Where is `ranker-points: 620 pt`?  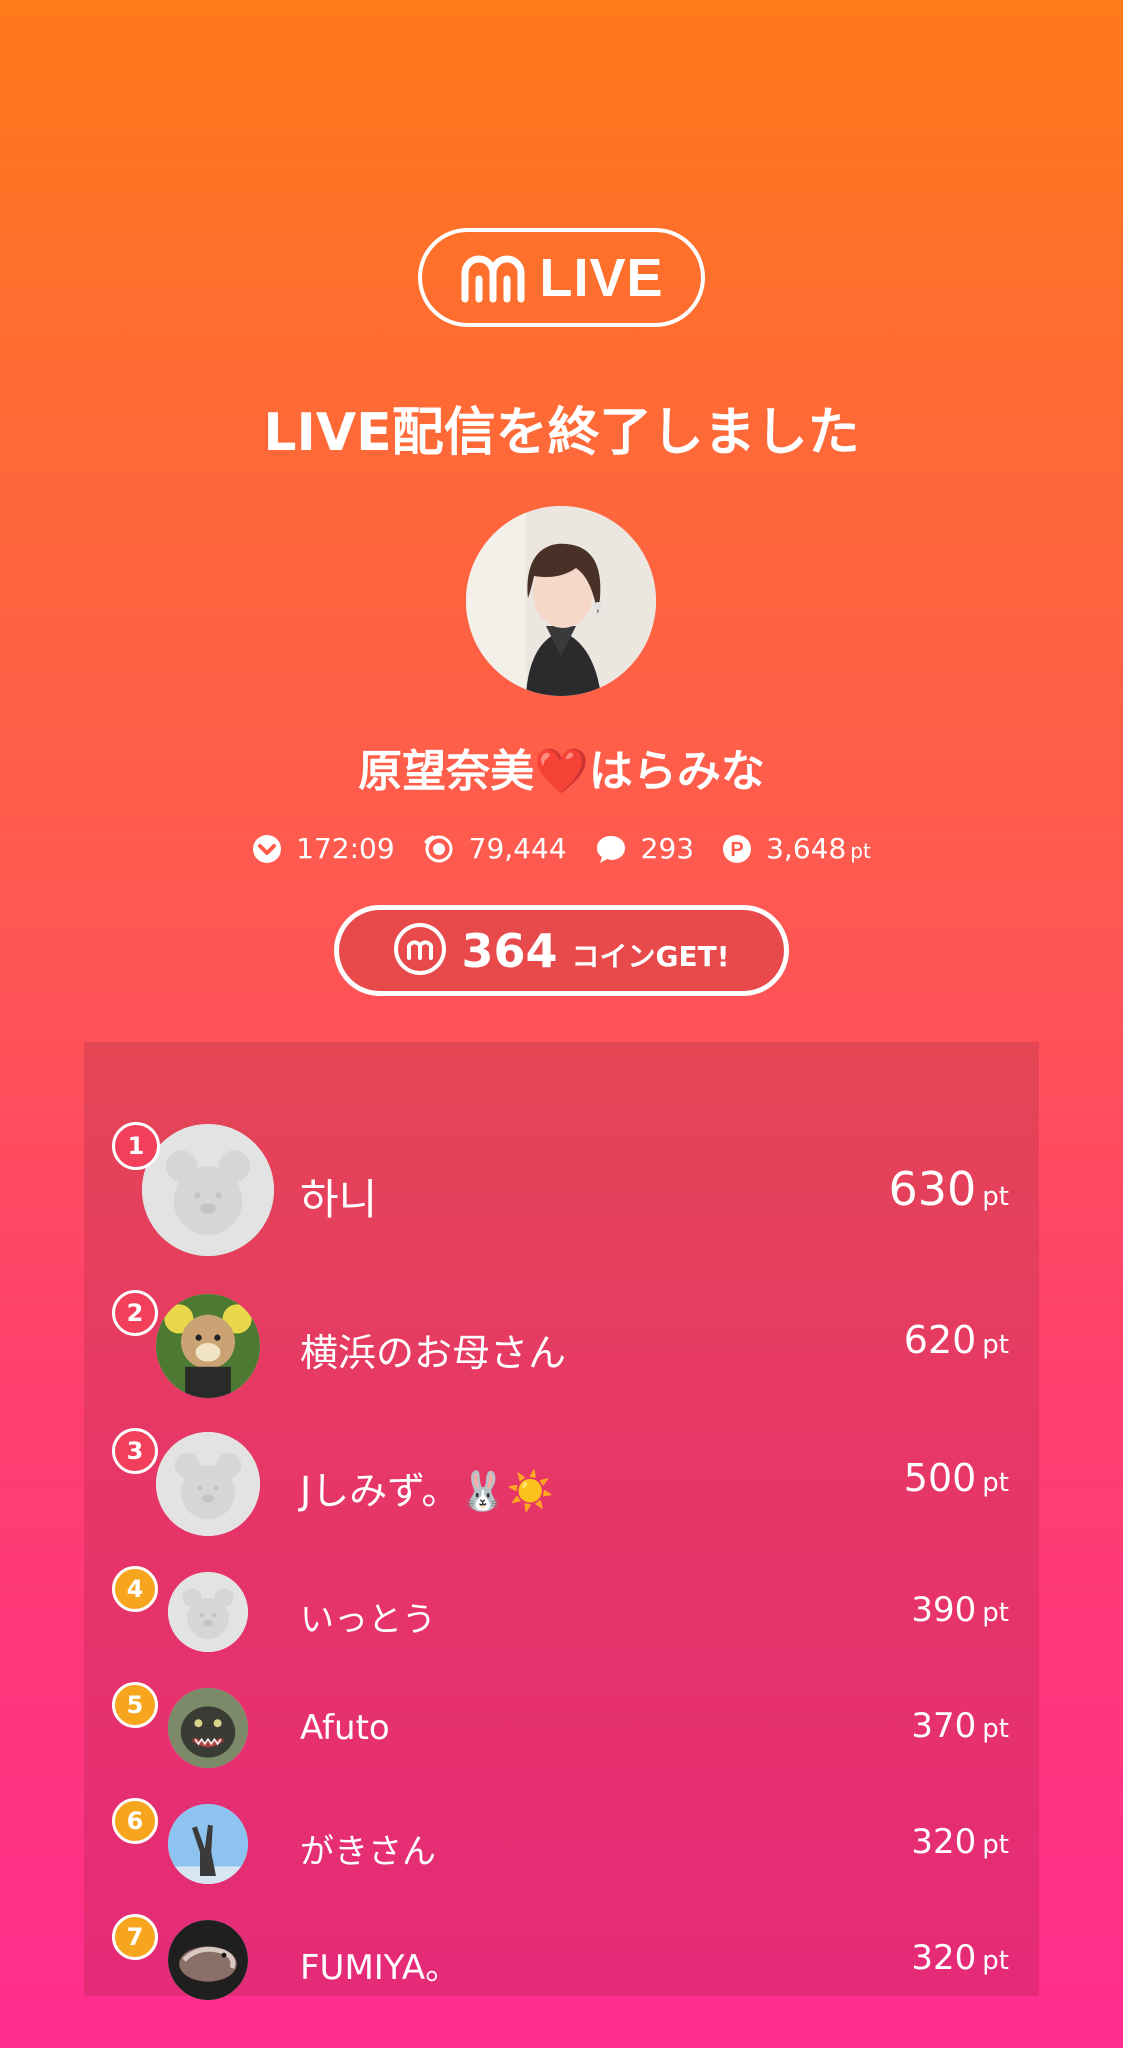 ranker-points: 620 pt is located at coordinates (956, 1340).